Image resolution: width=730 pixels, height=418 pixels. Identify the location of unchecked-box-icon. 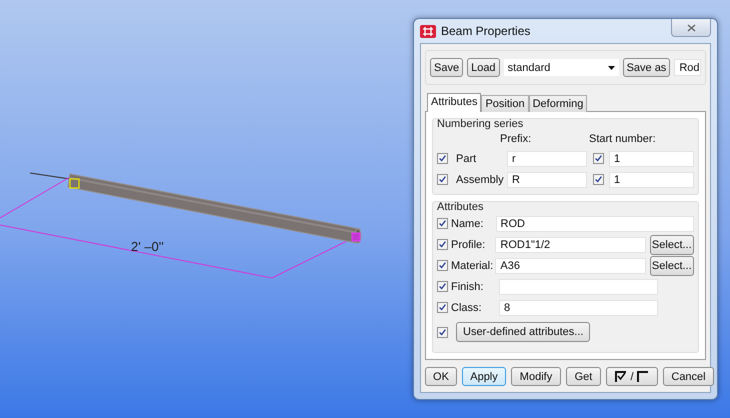
(642, 376).